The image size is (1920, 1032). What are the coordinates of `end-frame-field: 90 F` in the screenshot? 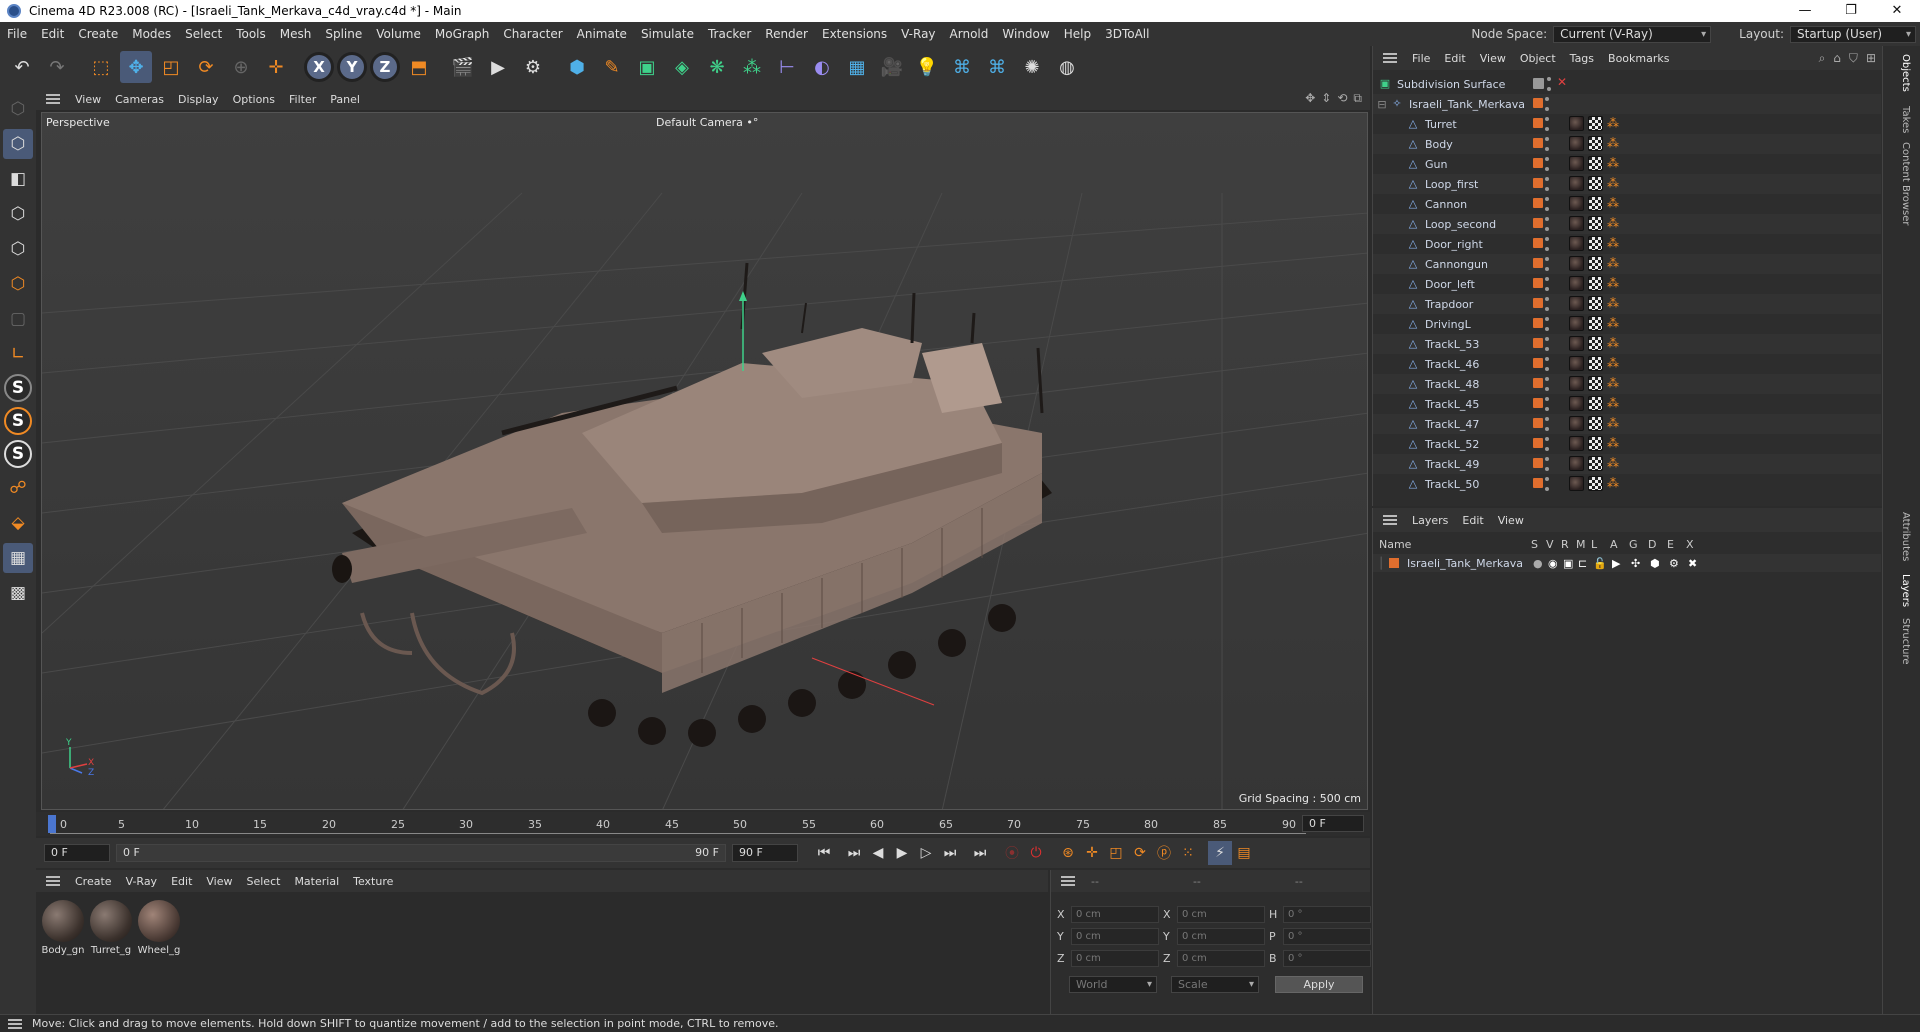 It's located at (765, 853).